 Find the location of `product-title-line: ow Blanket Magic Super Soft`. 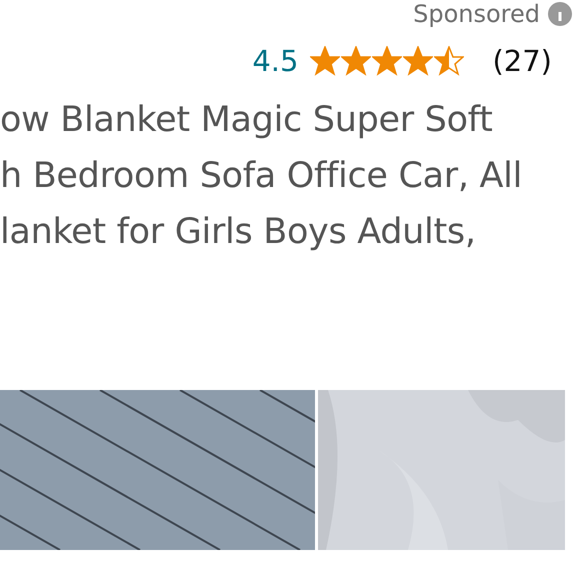

product-title-line: ow Blanket Magic Super Soft is located at coordinates (290, 120).